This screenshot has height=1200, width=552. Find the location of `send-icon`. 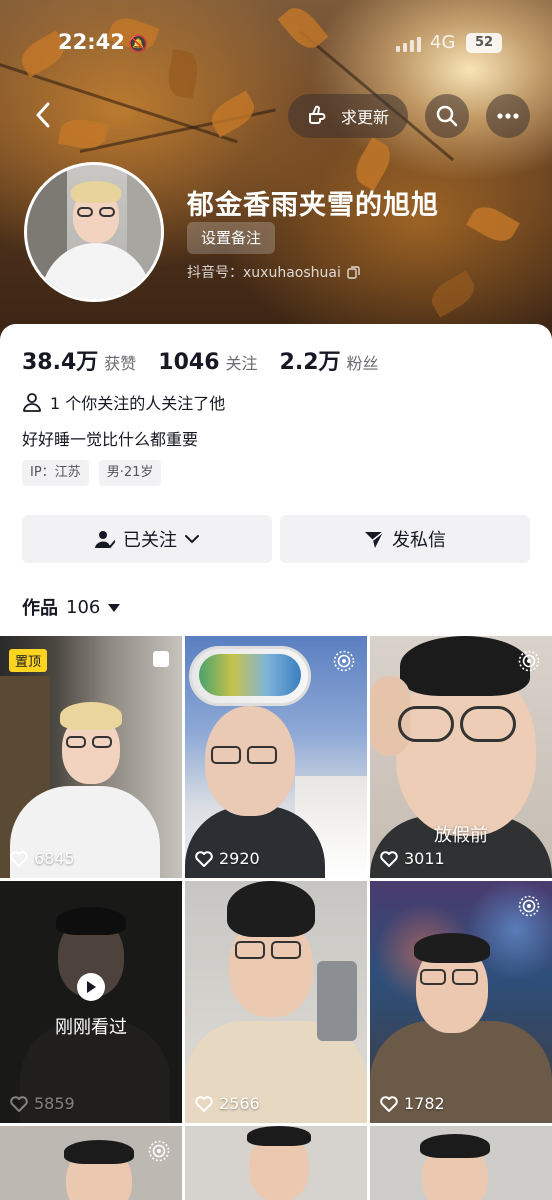

send-icon is located at coordinates (374, 539).